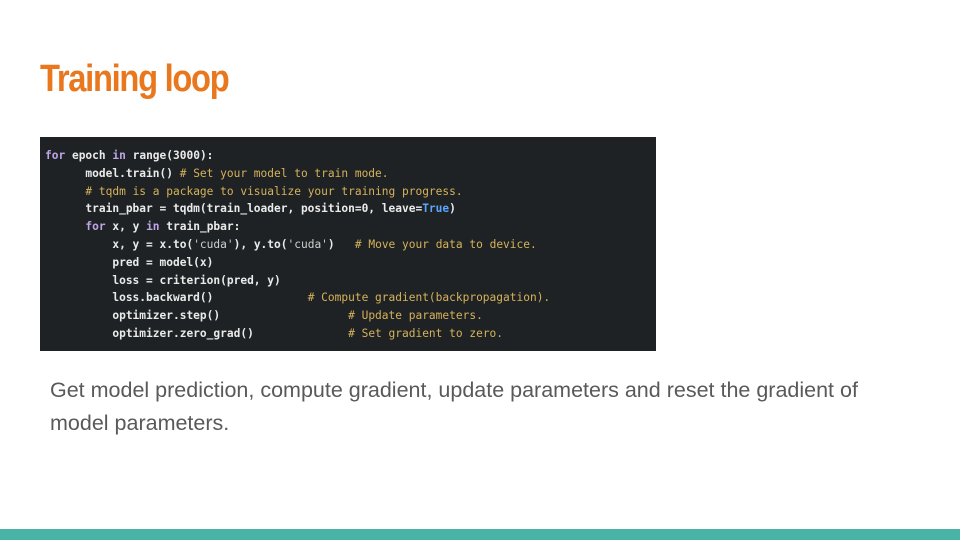 This screenshot has height=540, width=960. Describe the element at coordinates (415, 316) in the screenshot. I see `code-token-comment: # Update parameters.` at that location.